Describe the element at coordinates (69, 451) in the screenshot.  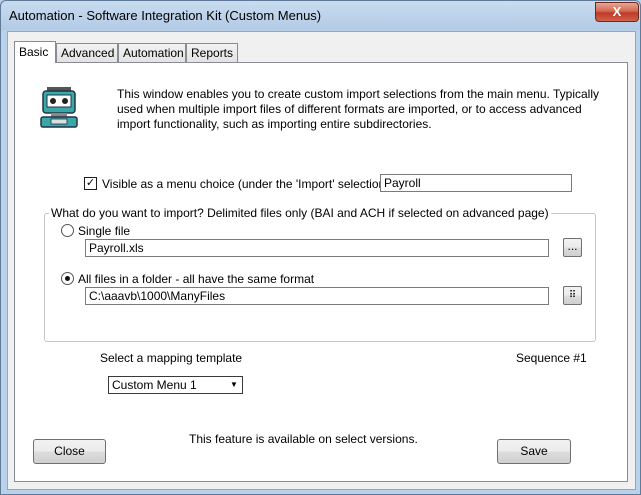
I see `close-button: Close` at that location.